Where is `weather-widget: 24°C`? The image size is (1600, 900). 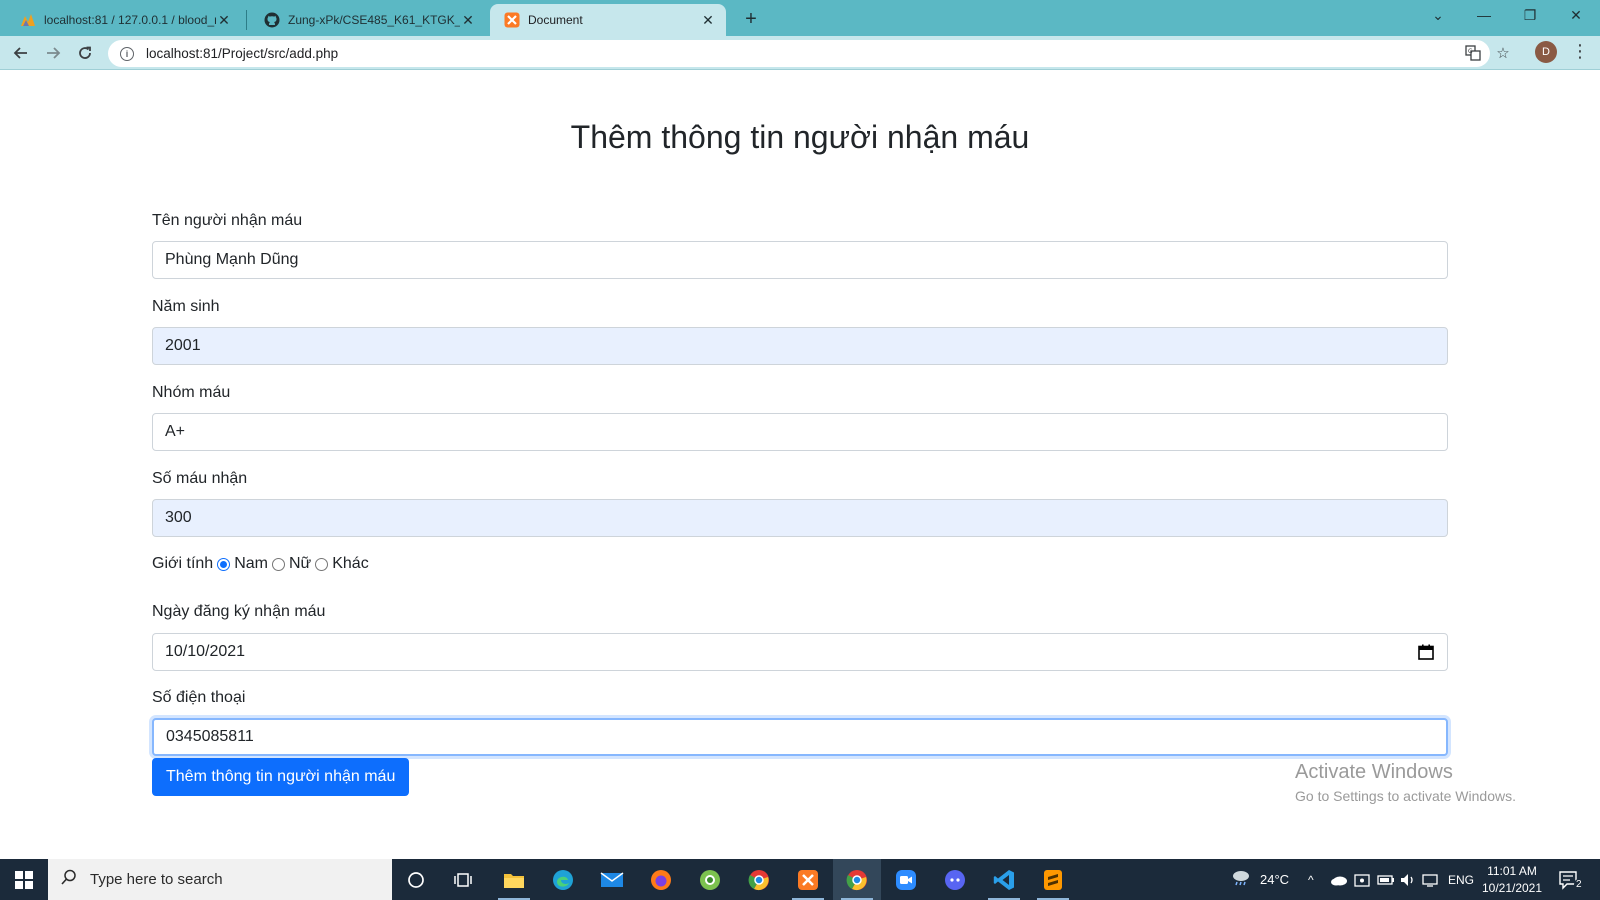
weather-widget: 24°C is located at coordinates (1259, 879).